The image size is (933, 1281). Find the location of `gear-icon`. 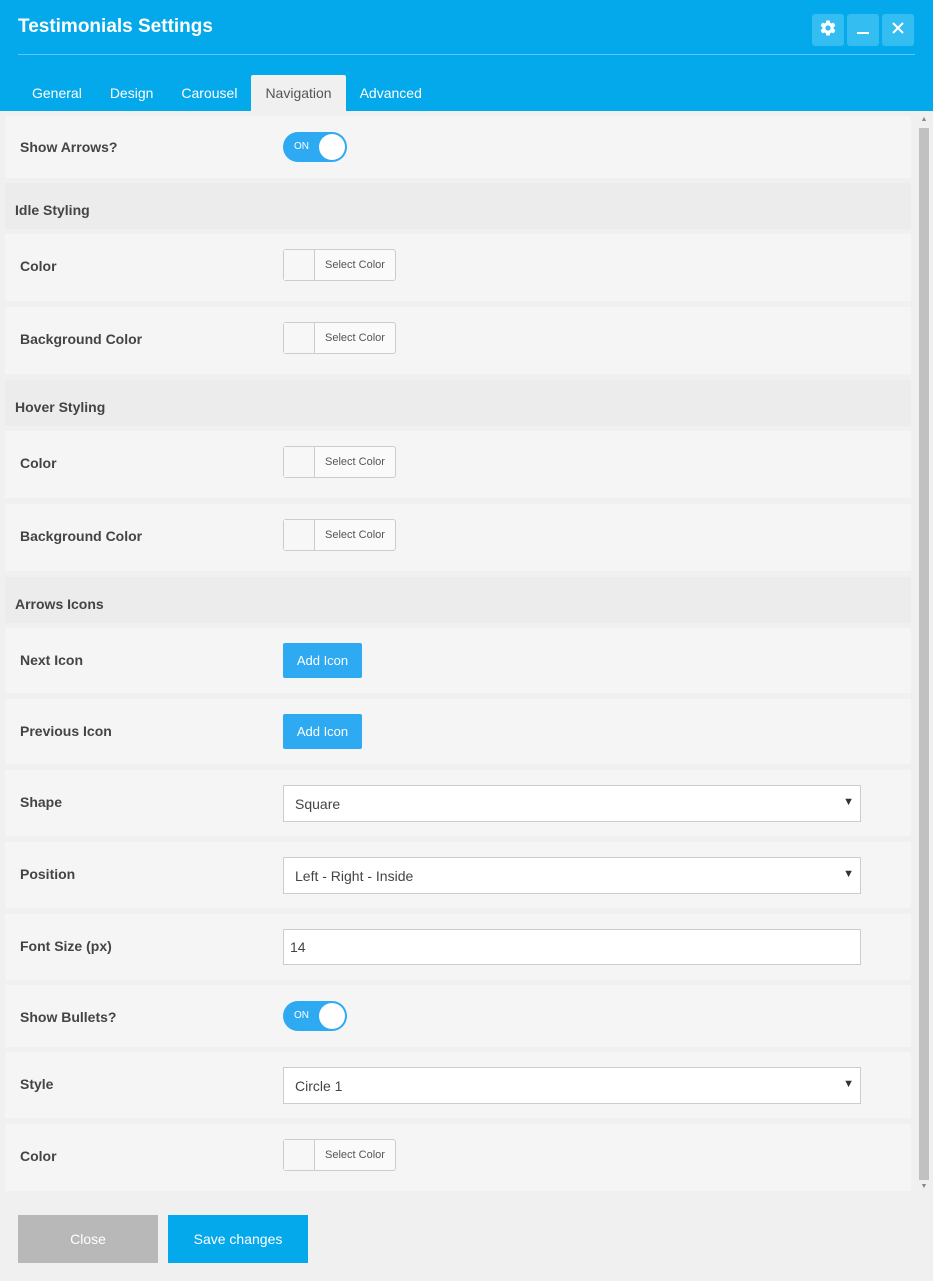

gear-icon is located at coordinates (828, 30).